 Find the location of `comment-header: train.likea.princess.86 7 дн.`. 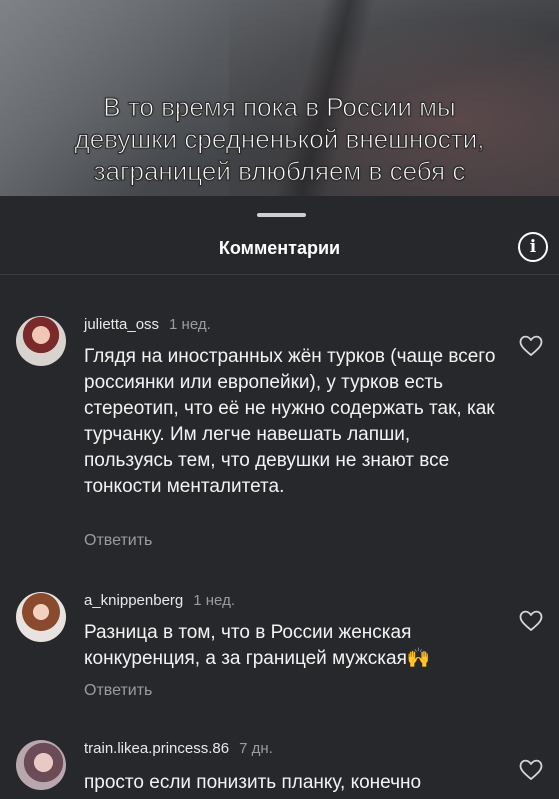

comment-header: train.likea.princess.86 7 дн. is located at coordinates (178, 748).